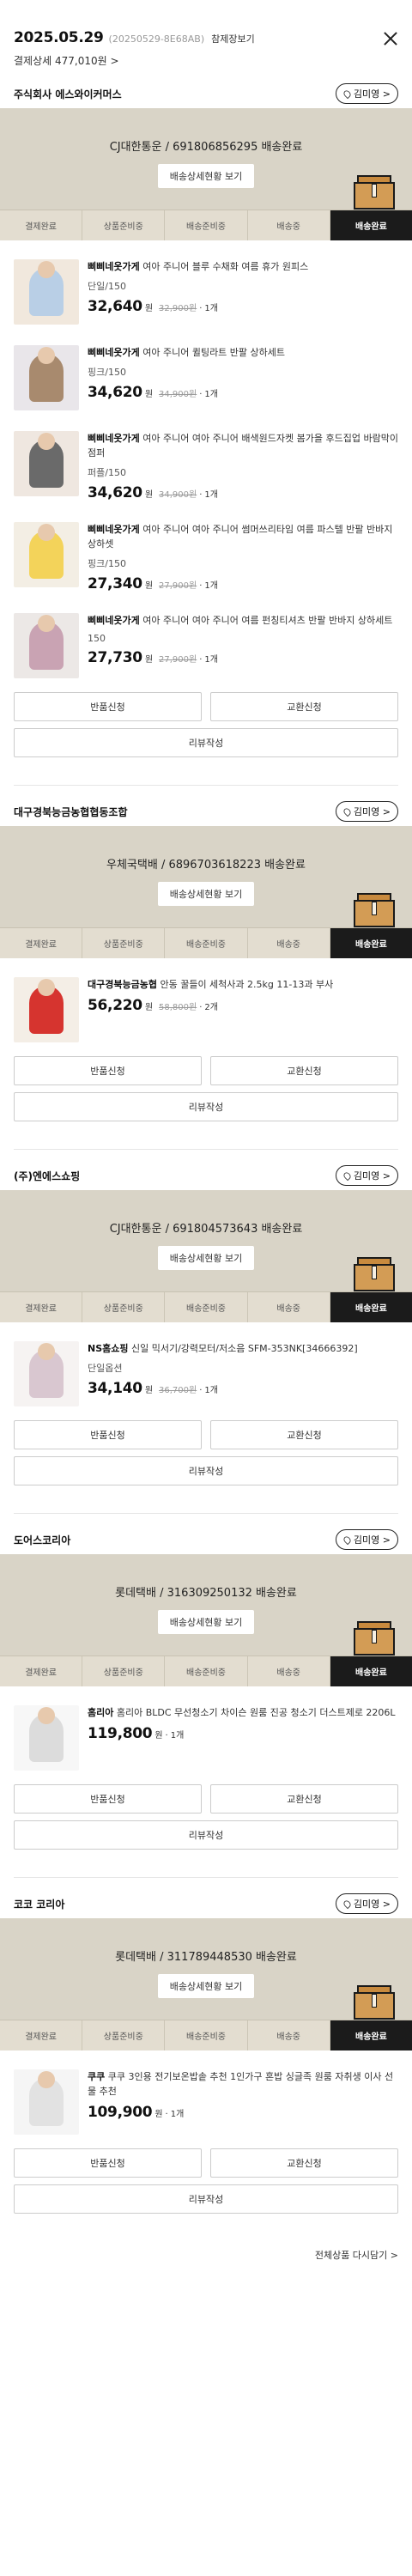 This screenshot has height=2576, width=412. What do you see at coordinates (374, 192) in the screenshot?
I see `delivery-box-icon` at bounding box center [374, 192].